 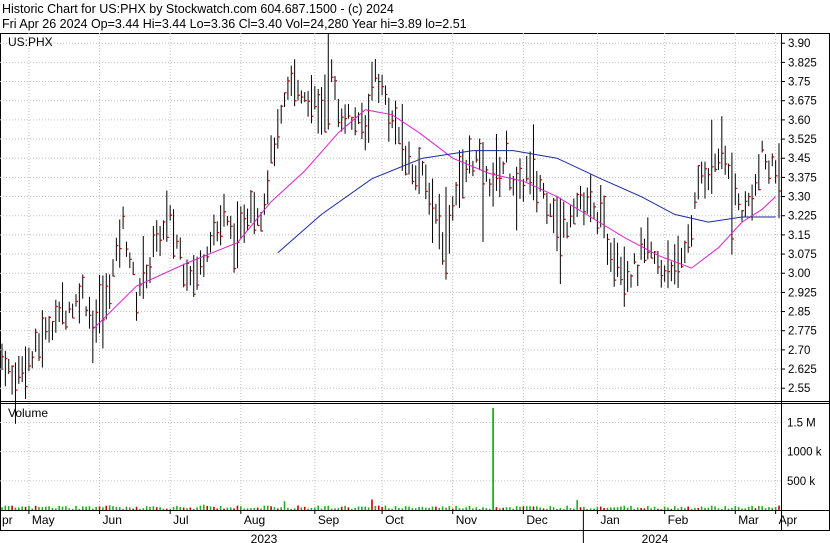 I want to click on price-tick-label: 2.625, so click(x=802, y=370).